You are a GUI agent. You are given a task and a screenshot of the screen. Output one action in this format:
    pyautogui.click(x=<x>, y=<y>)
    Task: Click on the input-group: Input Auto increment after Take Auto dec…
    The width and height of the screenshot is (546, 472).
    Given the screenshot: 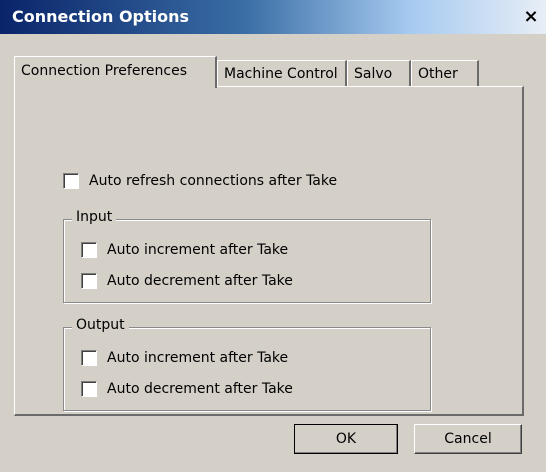 What is the action you would take?
    pyautogui.click(x=247, y=256)
    